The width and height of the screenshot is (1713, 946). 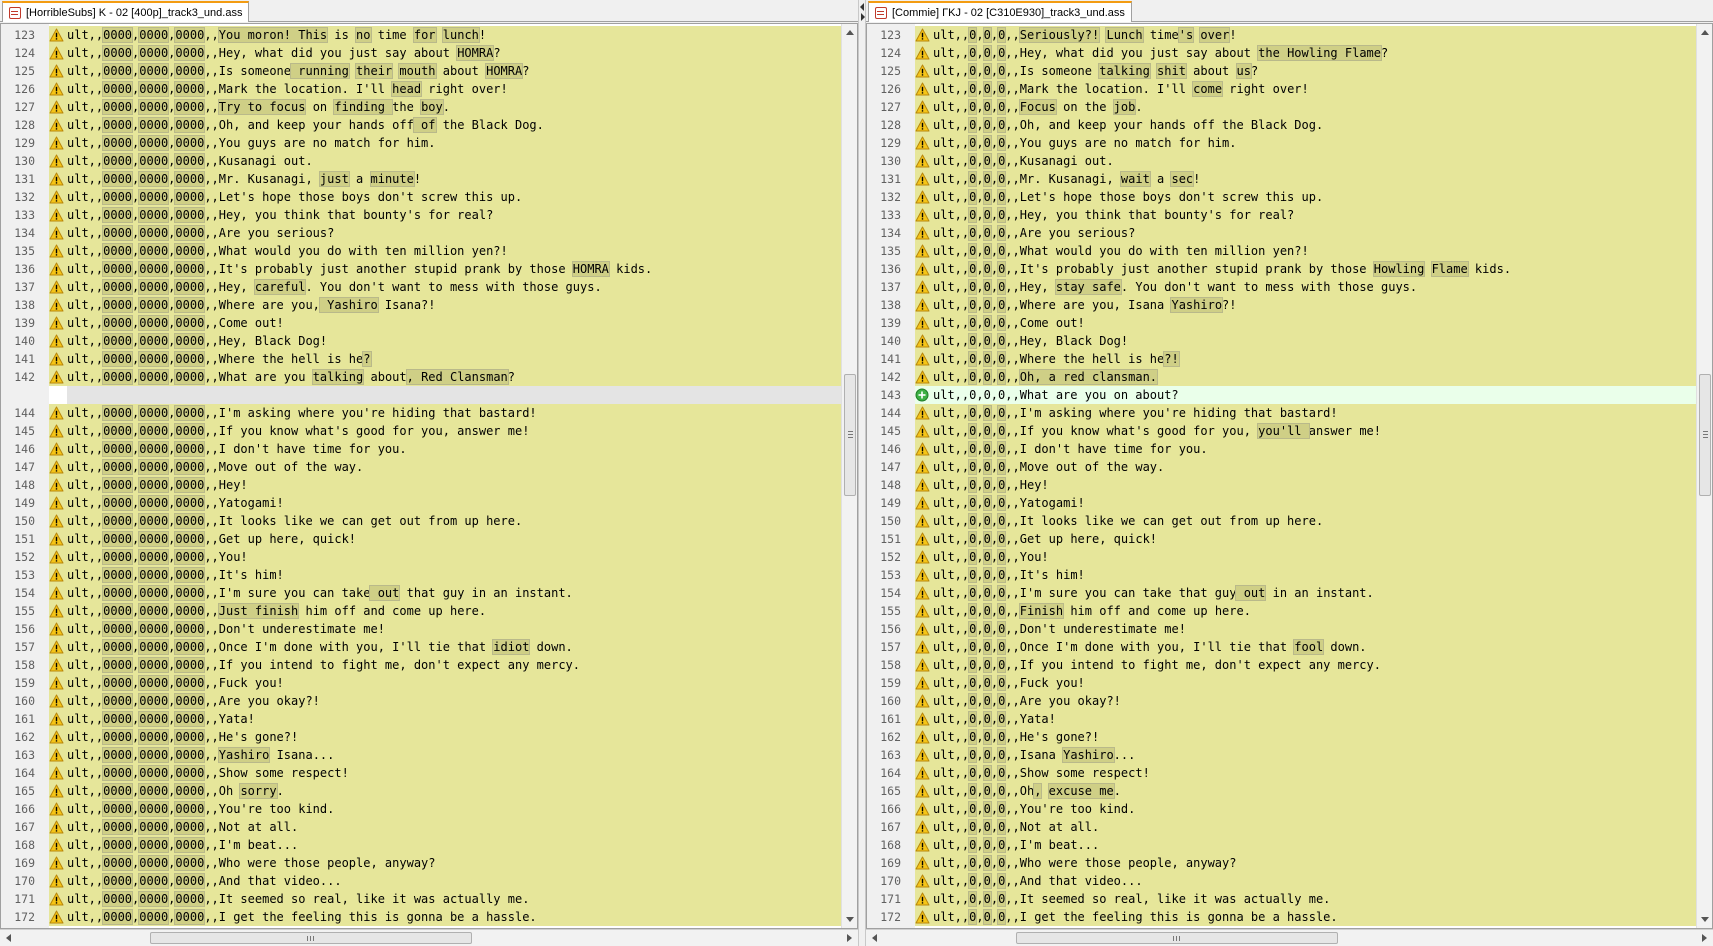 I want to click on diff-line: 140 ult,,0,0,0,,Hey, Black Dog!, so click(x=1281, y=341).